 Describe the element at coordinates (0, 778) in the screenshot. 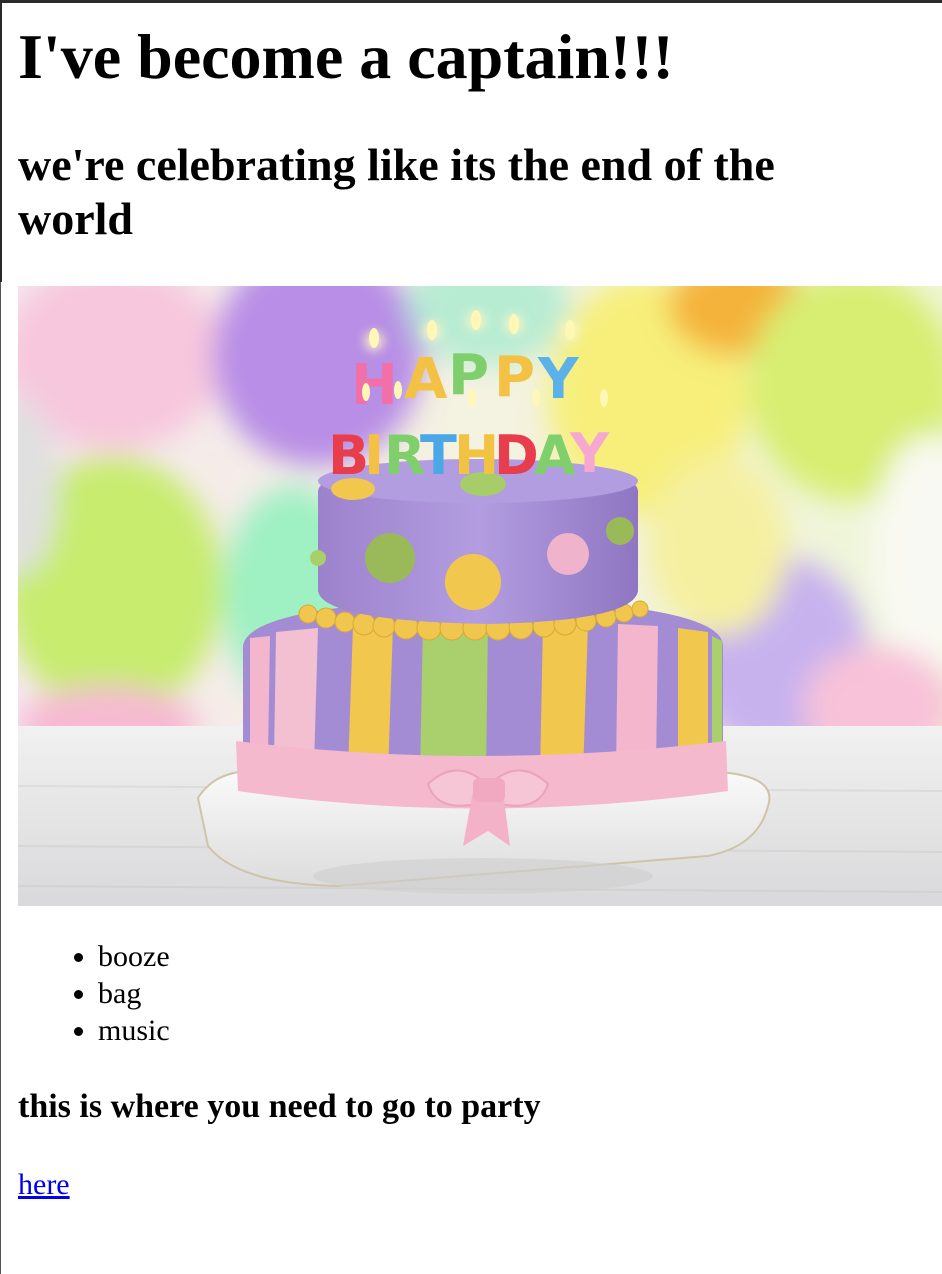

I see `window-left-border-lower` at that location.